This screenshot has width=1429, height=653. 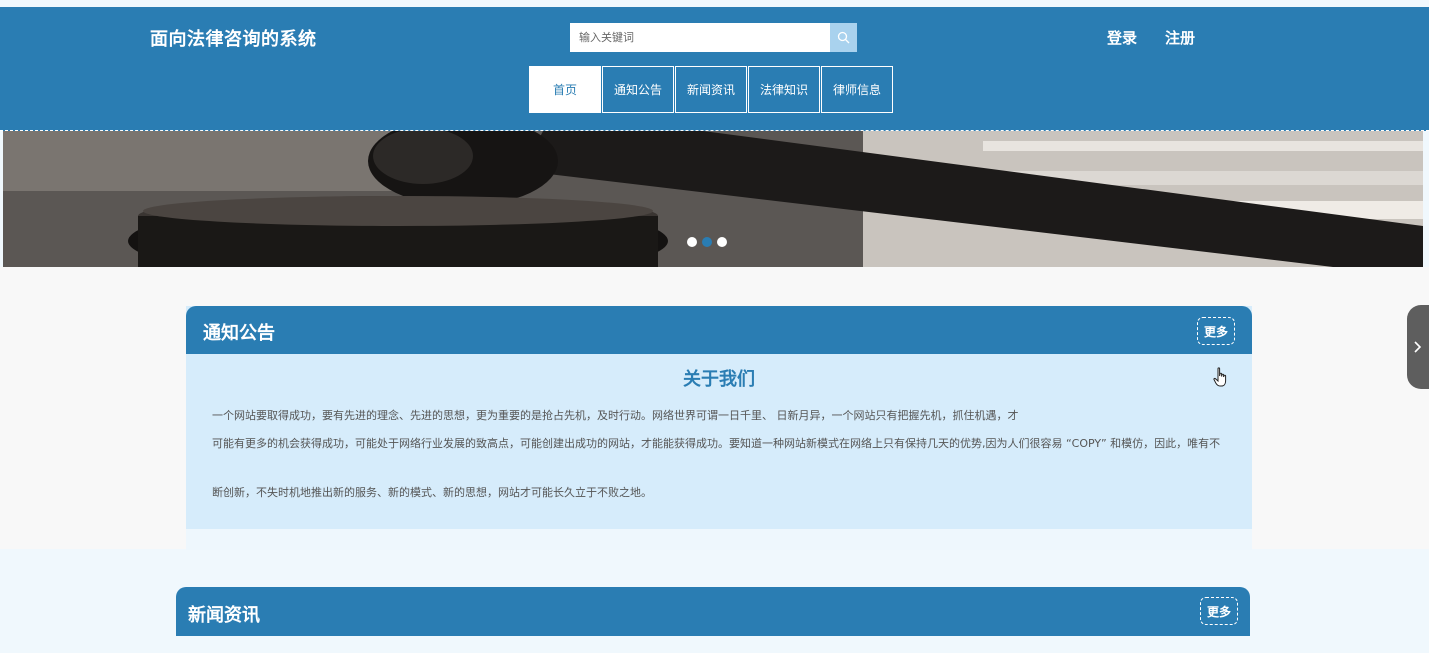 What do you see at coordinates (857, 89) in the screenshot?
I see `nav-item-lawyers: 律师信息` at bounding box center [857, 89].